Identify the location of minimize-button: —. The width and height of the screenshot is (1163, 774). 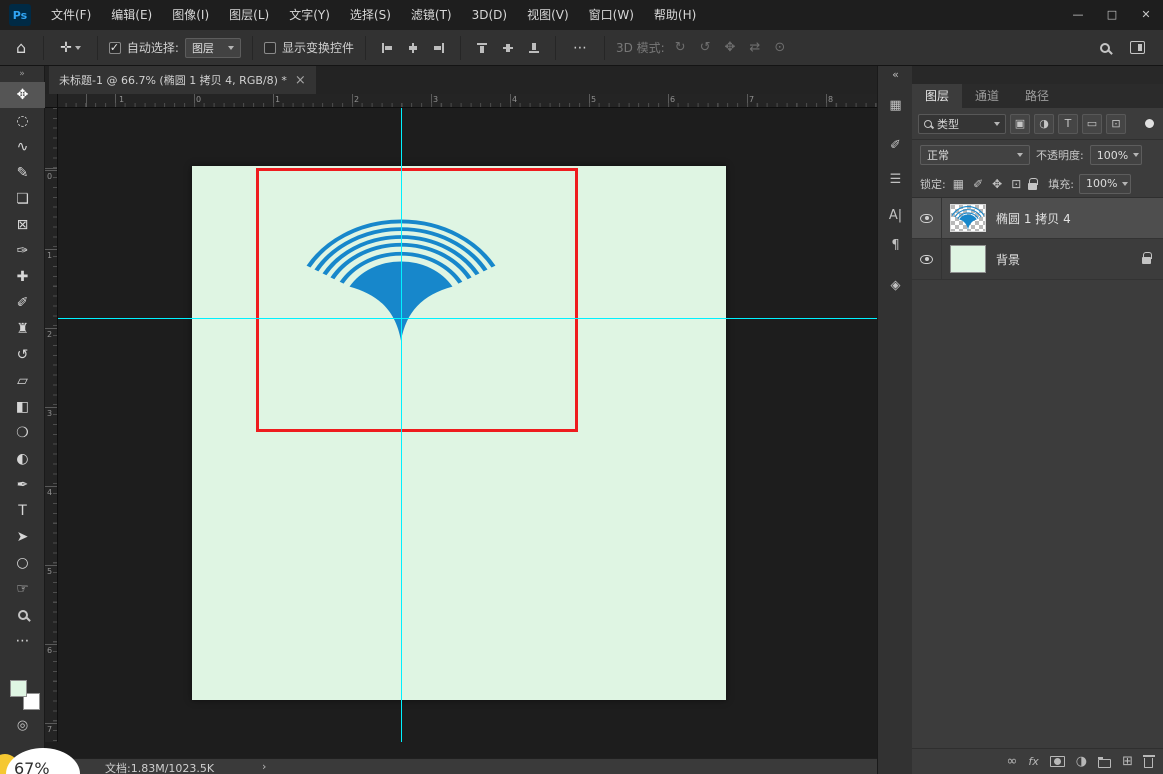
(1078, 15).